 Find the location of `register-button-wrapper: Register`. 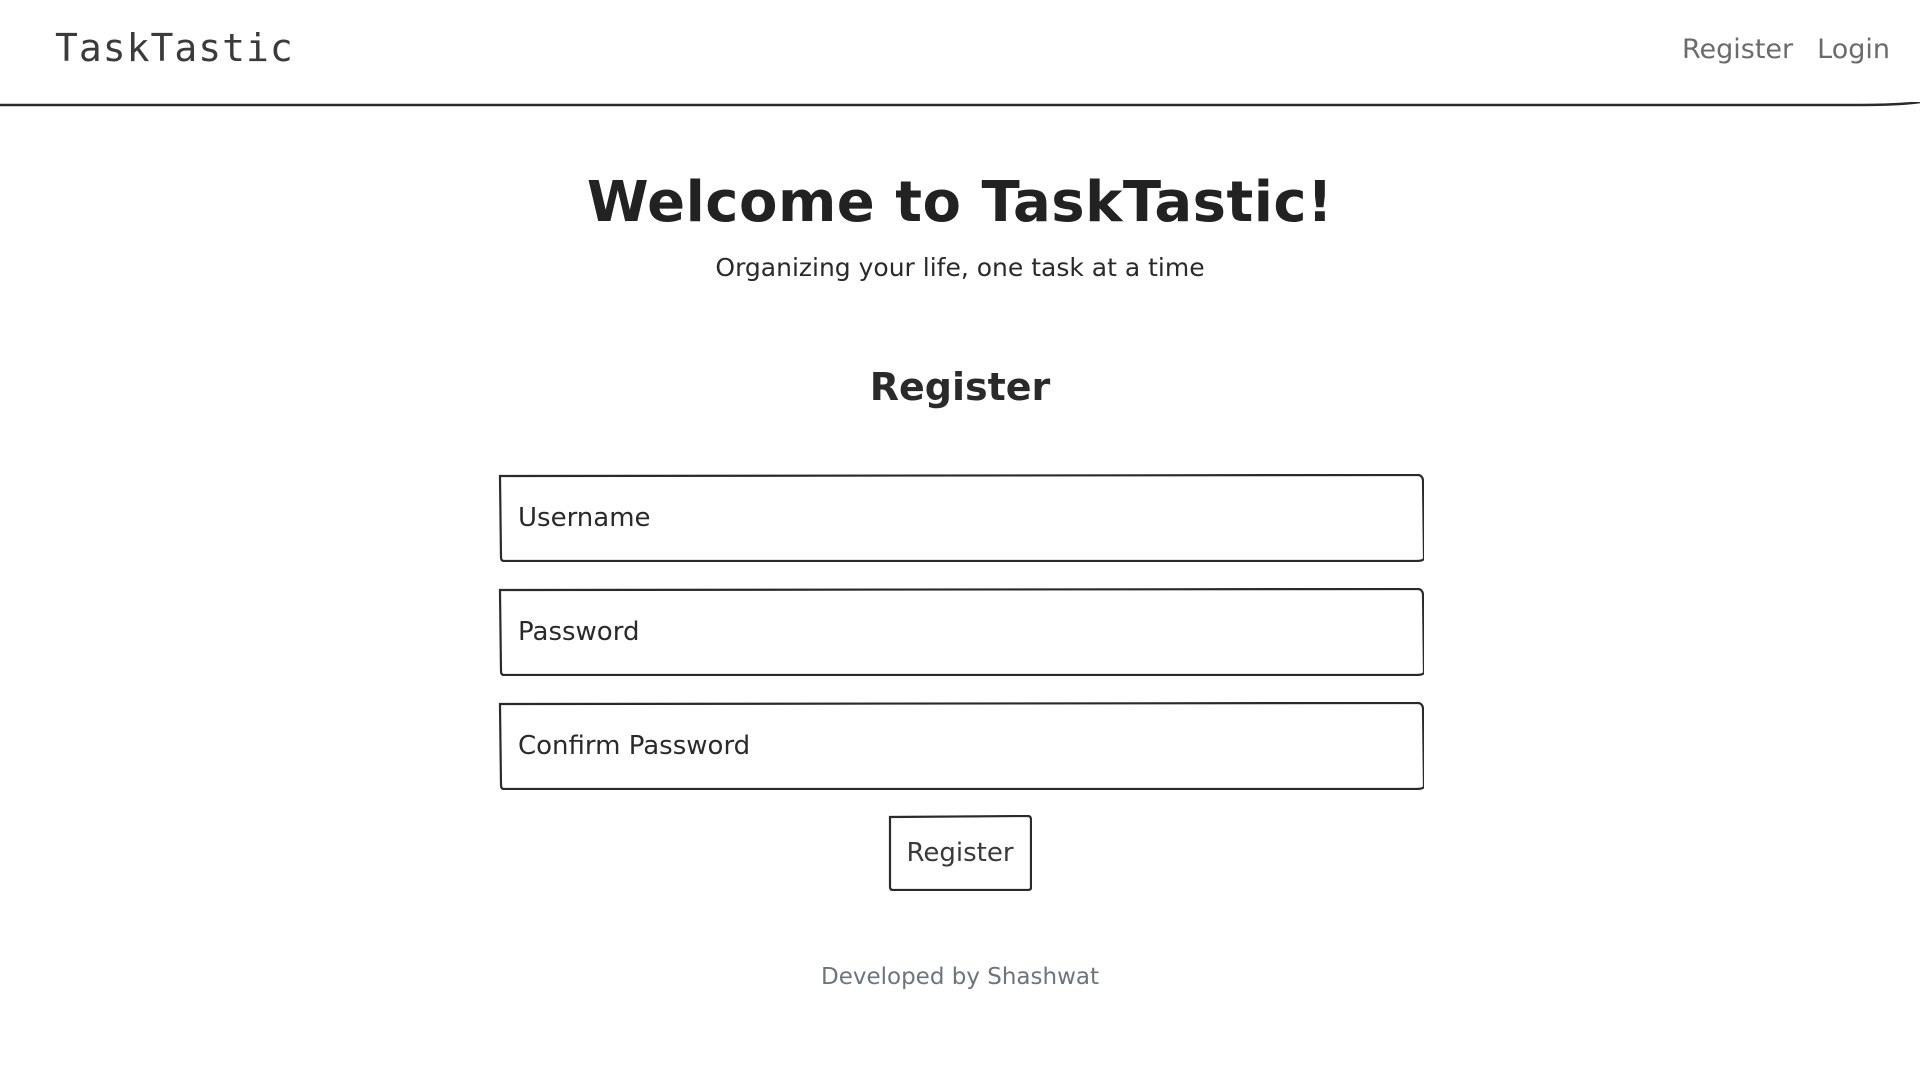

register-button-wrapper: Register is located at coordinates (960, 853).